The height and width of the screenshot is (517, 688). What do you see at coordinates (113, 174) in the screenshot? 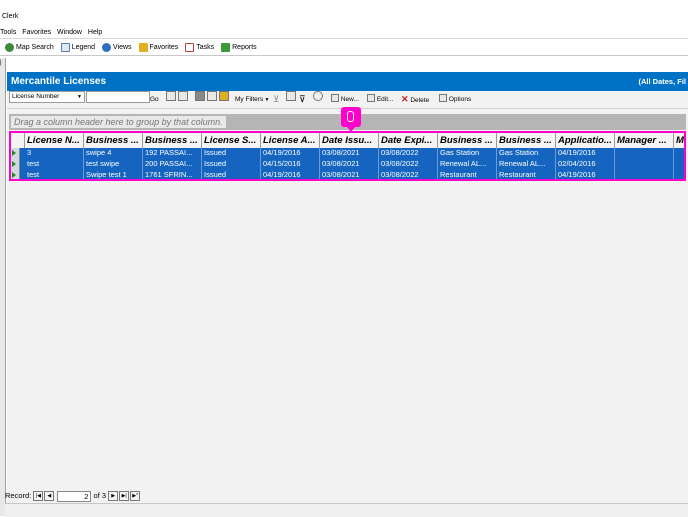
I see `table-cell: Swipe test 1` at bounding box center [113, 174].